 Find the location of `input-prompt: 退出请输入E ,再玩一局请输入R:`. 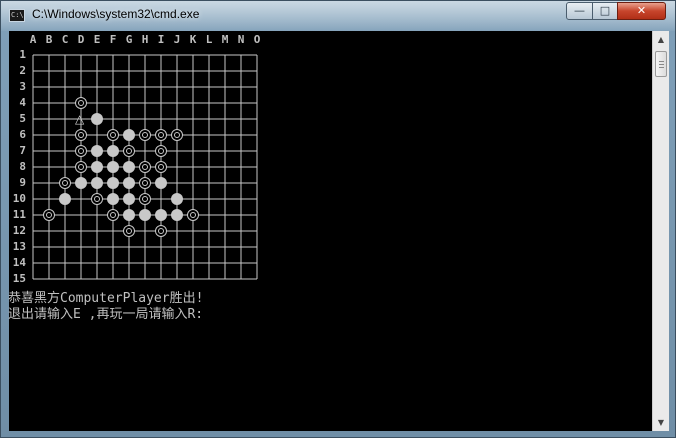

input-prompt: 退出请输入E ,再玩一局请输入R: is located at coordinates (106, 314).